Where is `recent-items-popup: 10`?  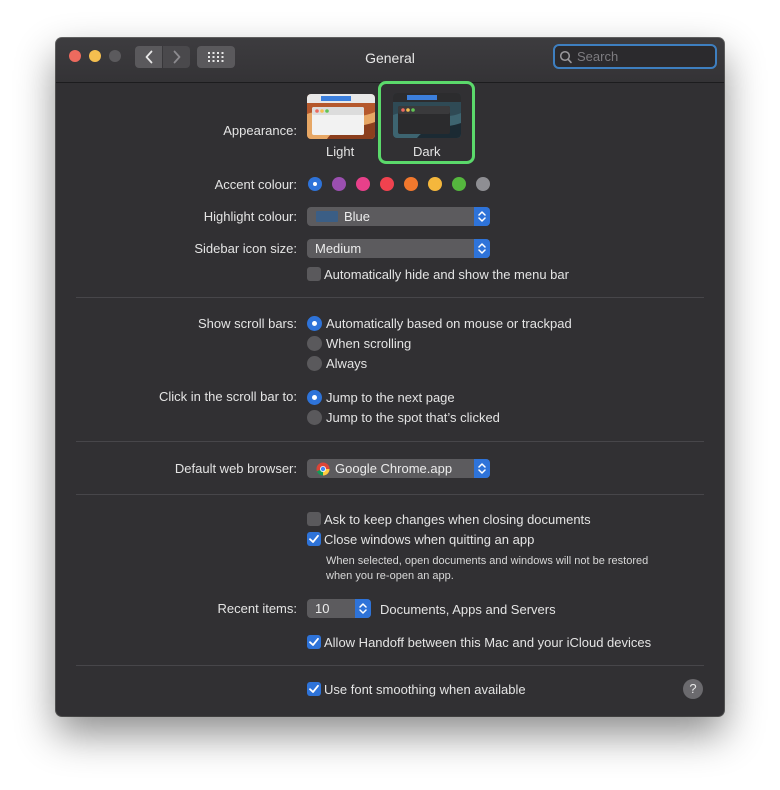 recent-items-popup: 10 is located at coordinates (339, 608).